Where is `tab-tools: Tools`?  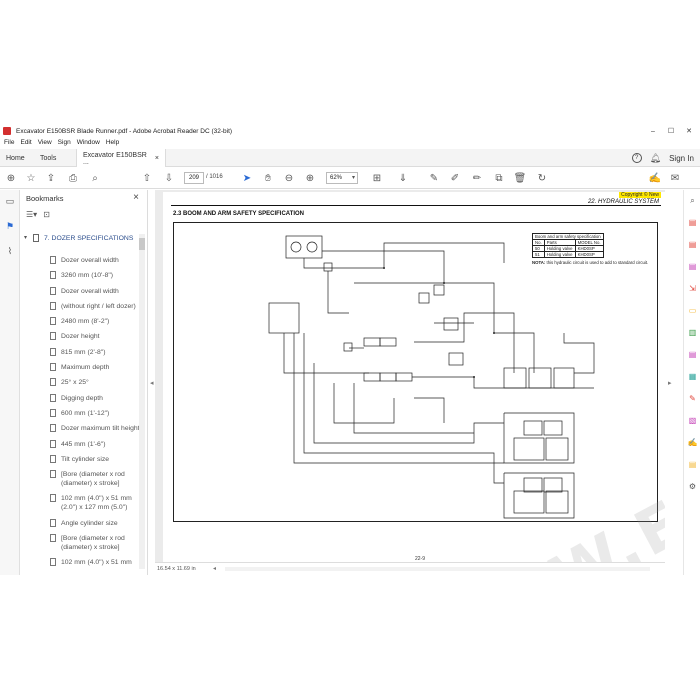
tab-tools: Tools is located at coordinates (48, 158).